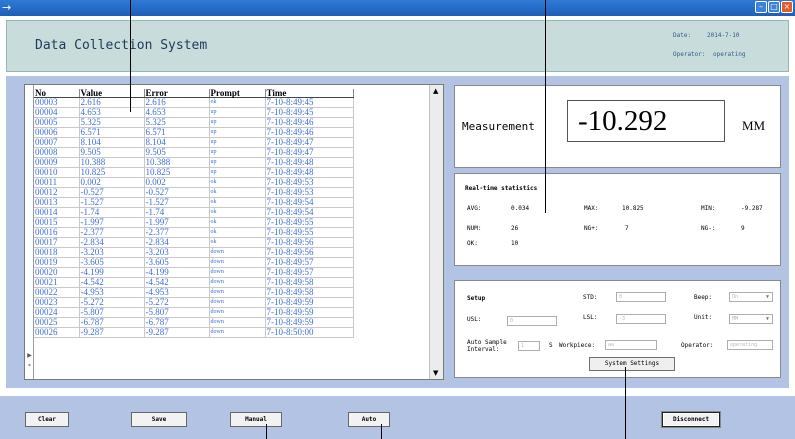  Describe the element at coordinates (177, 102) in the screenshot. I see `cell-error: 2.616` at that location.